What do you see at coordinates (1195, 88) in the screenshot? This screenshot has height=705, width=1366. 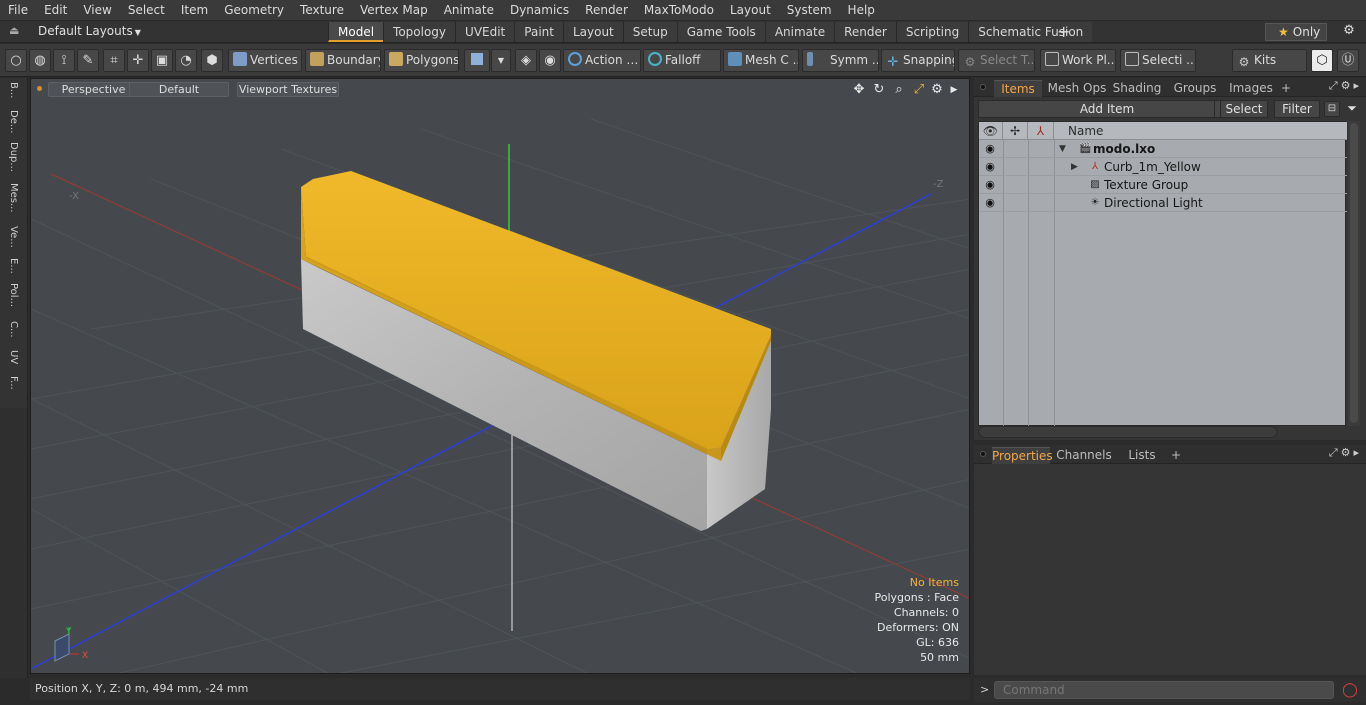 I see `tab-groups: Groups` at bounding box center [1195, 88].